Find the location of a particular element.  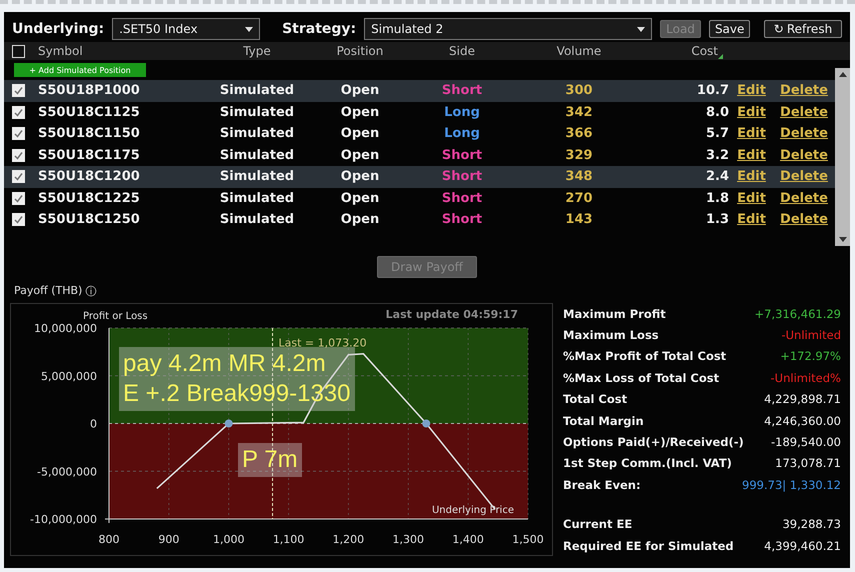

table-cell-text: 3.2 is located at coordinates (716, 155).